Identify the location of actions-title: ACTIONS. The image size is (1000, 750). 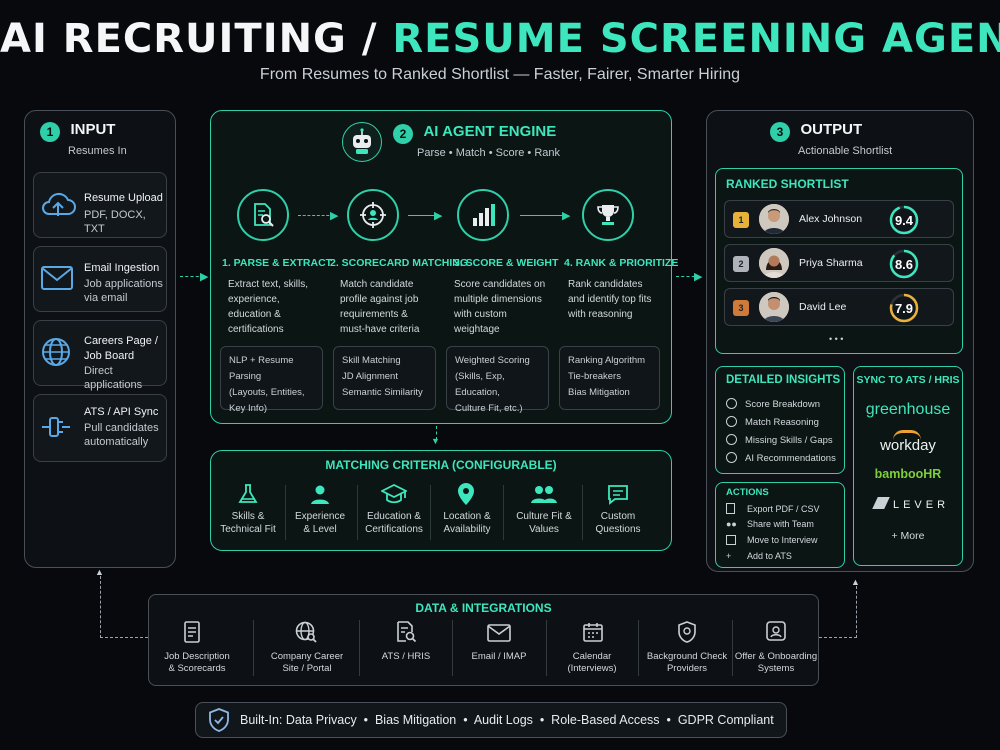
(747, 492).